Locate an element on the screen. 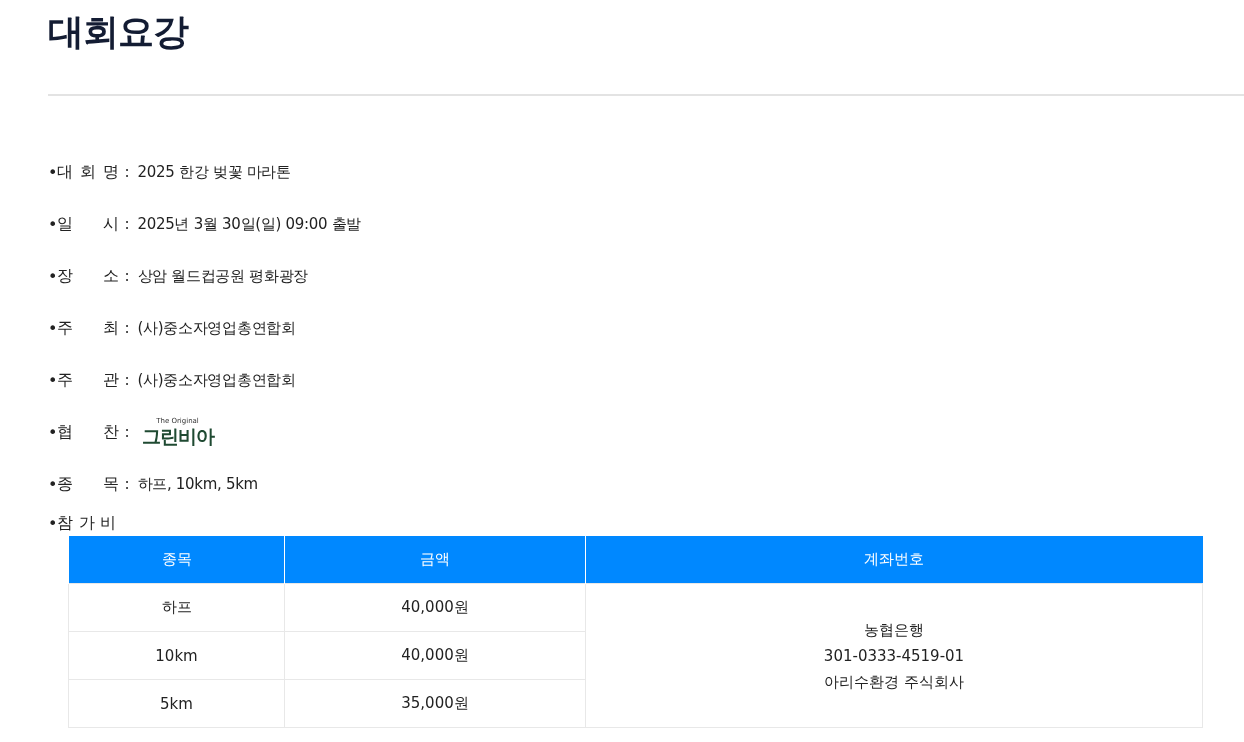  field-label: 장 소 is located at coordinates (88, 276).